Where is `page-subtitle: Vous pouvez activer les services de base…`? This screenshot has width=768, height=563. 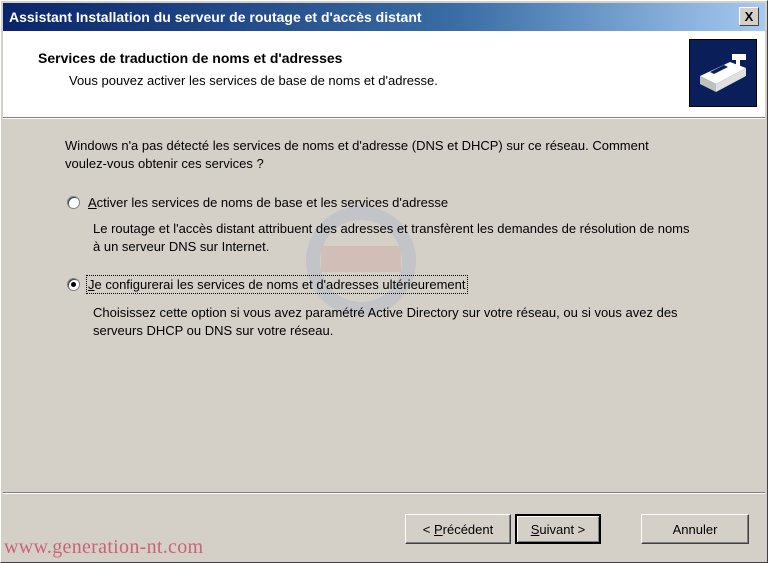 page-subtitle: Vous pouvez activer les services de base… is located at coordinates (253, 80).